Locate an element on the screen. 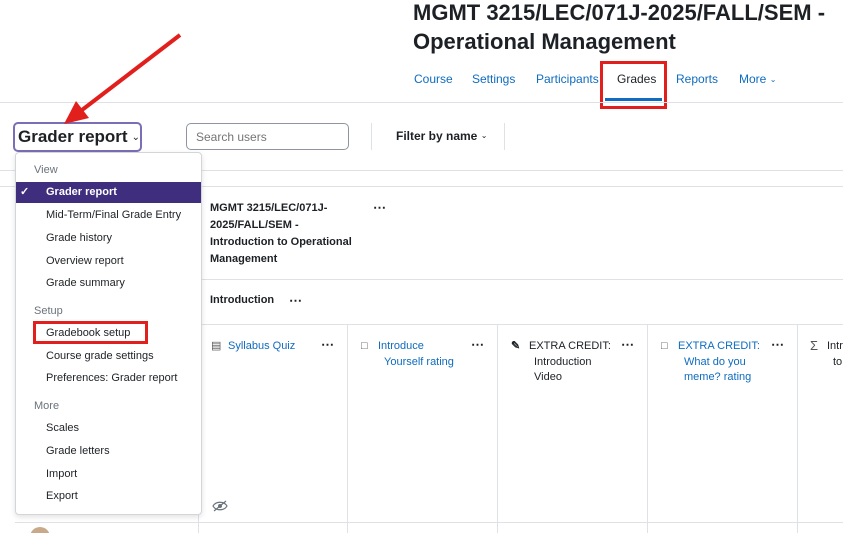 This screenshot has height=533, width=843. menu-item-grade-history: Grade history is located at coordinates (108, 238).